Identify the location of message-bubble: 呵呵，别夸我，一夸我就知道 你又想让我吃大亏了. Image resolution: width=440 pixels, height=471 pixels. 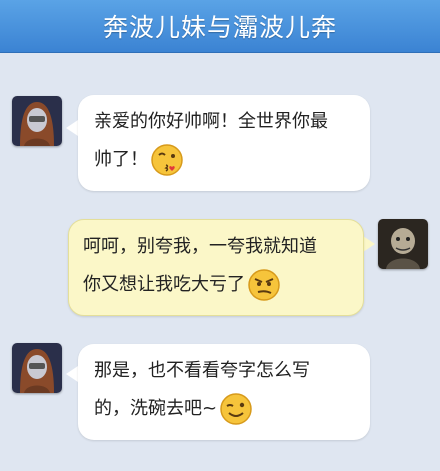
(216, 267).